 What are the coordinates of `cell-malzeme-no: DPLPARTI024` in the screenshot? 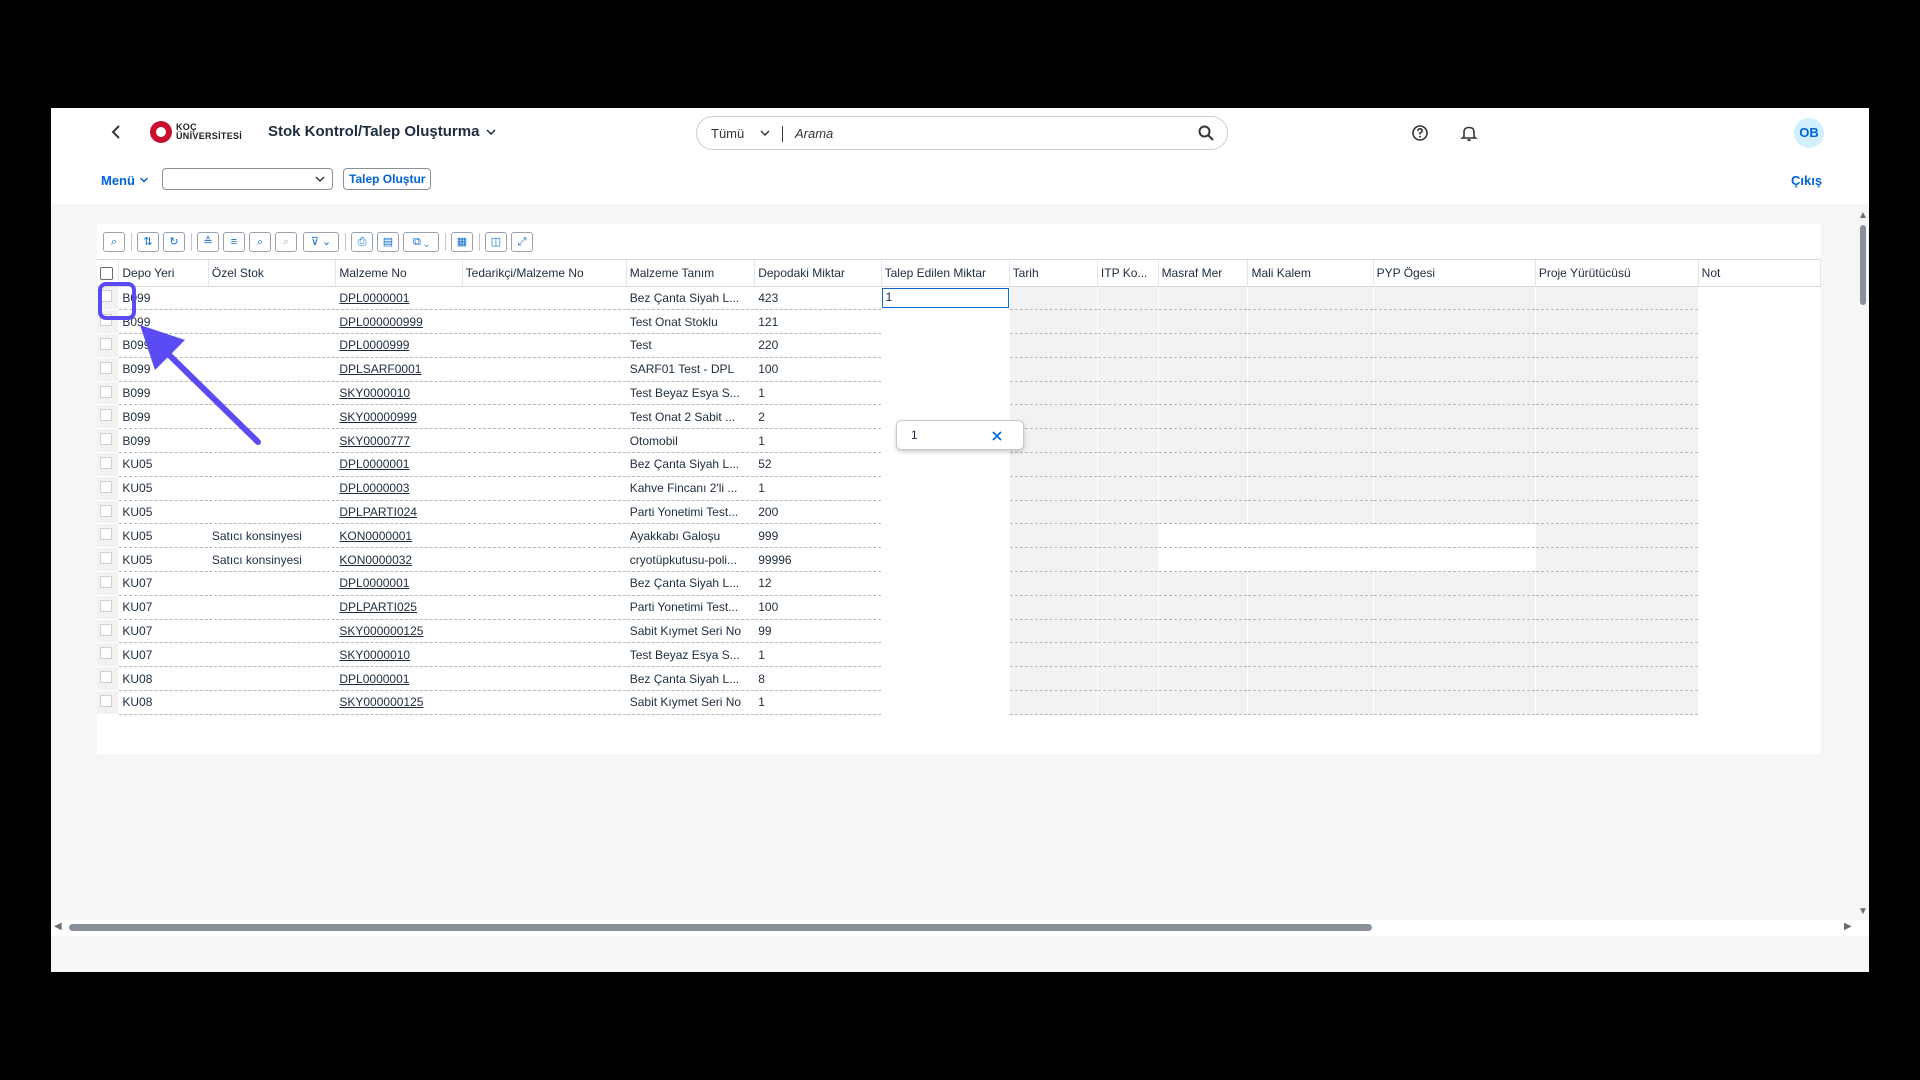 It's located at (399, 512).